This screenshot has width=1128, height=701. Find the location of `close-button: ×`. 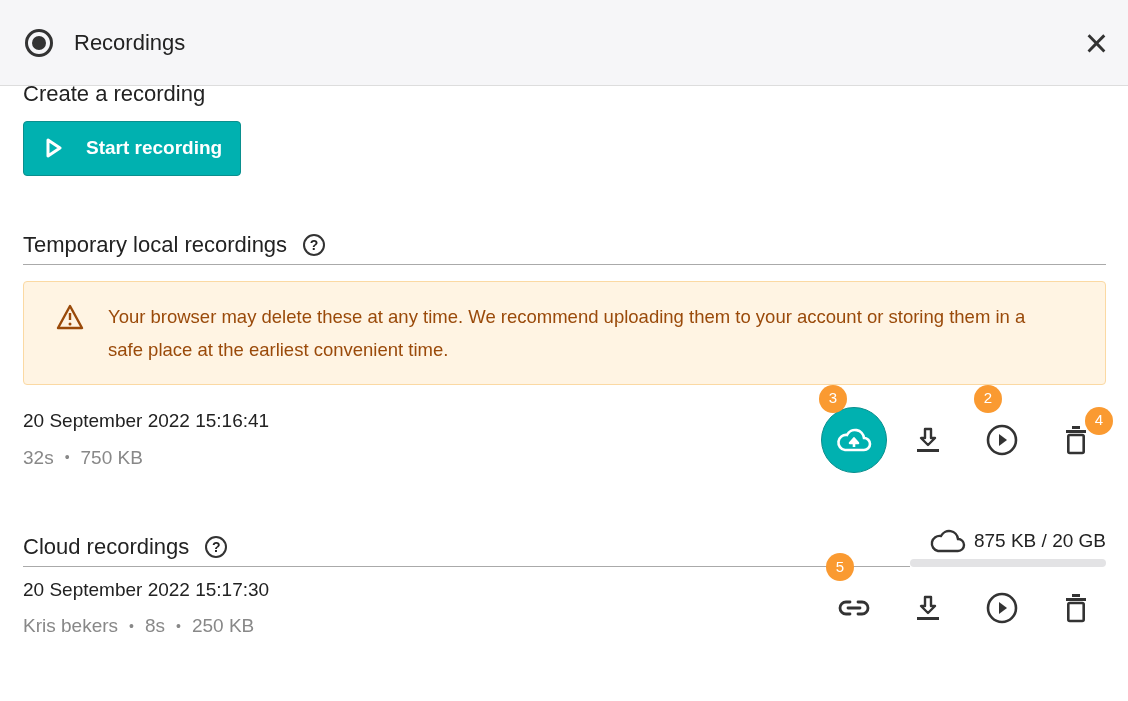

close-button: × is located at coordinates (1096, 42).